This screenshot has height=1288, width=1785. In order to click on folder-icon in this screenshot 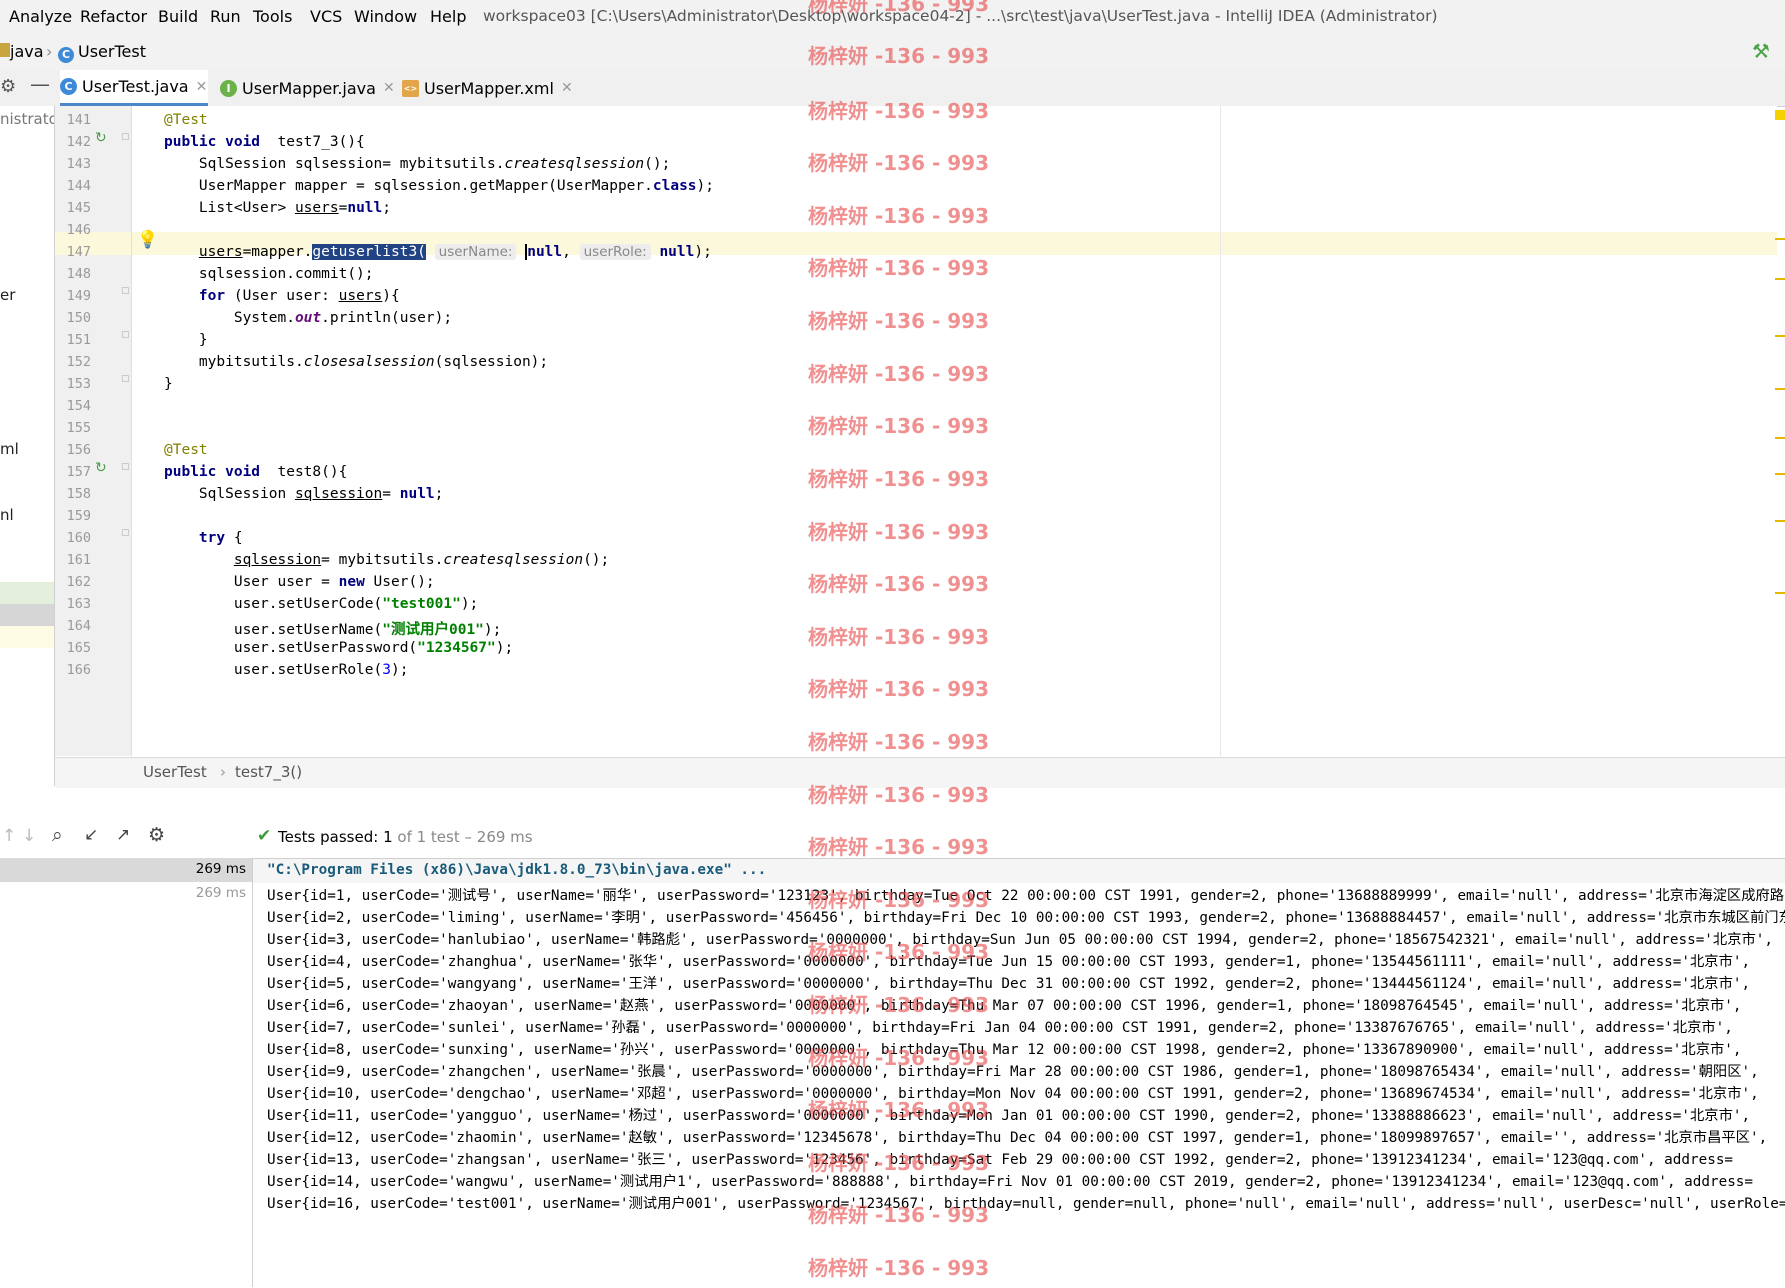, I will do `click(5, 50)`.